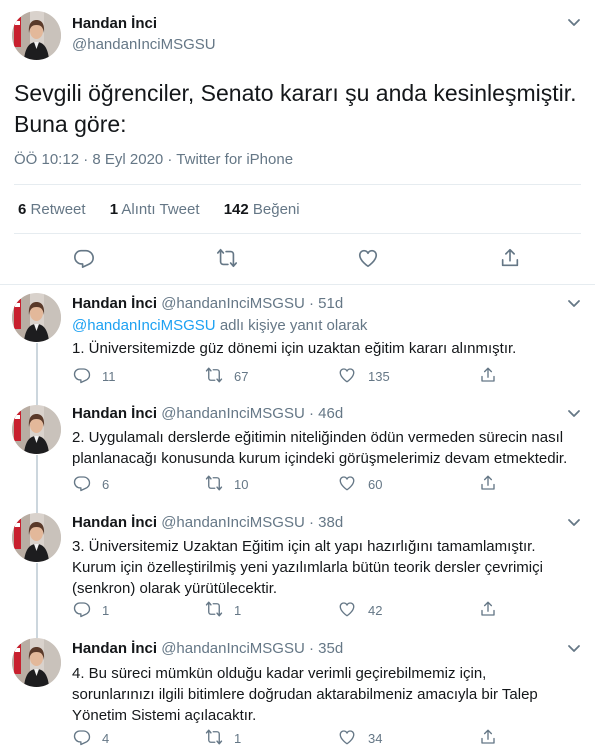 The image size is (595, 755). Describe the element at coordinates (297, 259) in the screenshot. I see `tweet-actions` at that location.